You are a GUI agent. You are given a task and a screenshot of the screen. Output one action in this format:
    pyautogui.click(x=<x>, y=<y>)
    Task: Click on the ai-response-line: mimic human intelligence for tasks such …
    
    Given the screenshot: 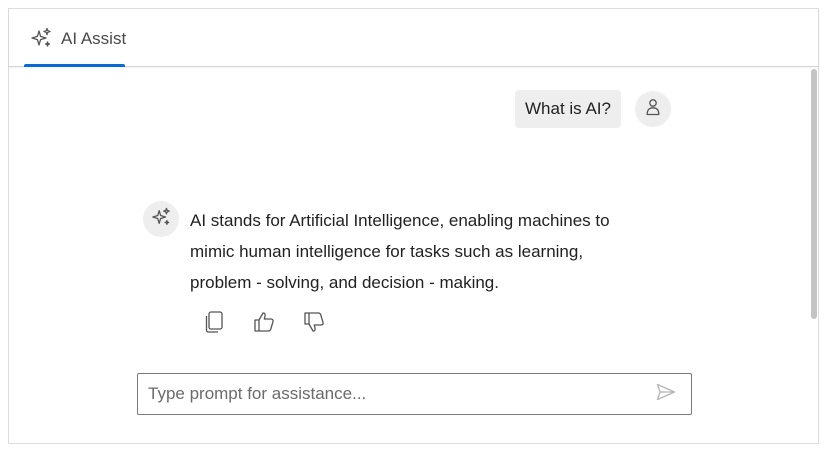 What is the action you would take?
    pyautogui.click(x=387, y=251)
    